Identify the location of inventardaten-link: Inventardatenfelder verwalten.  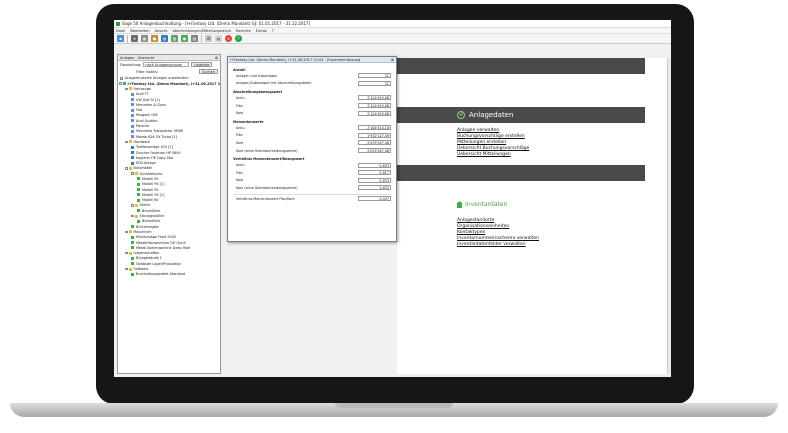
(498, 245).